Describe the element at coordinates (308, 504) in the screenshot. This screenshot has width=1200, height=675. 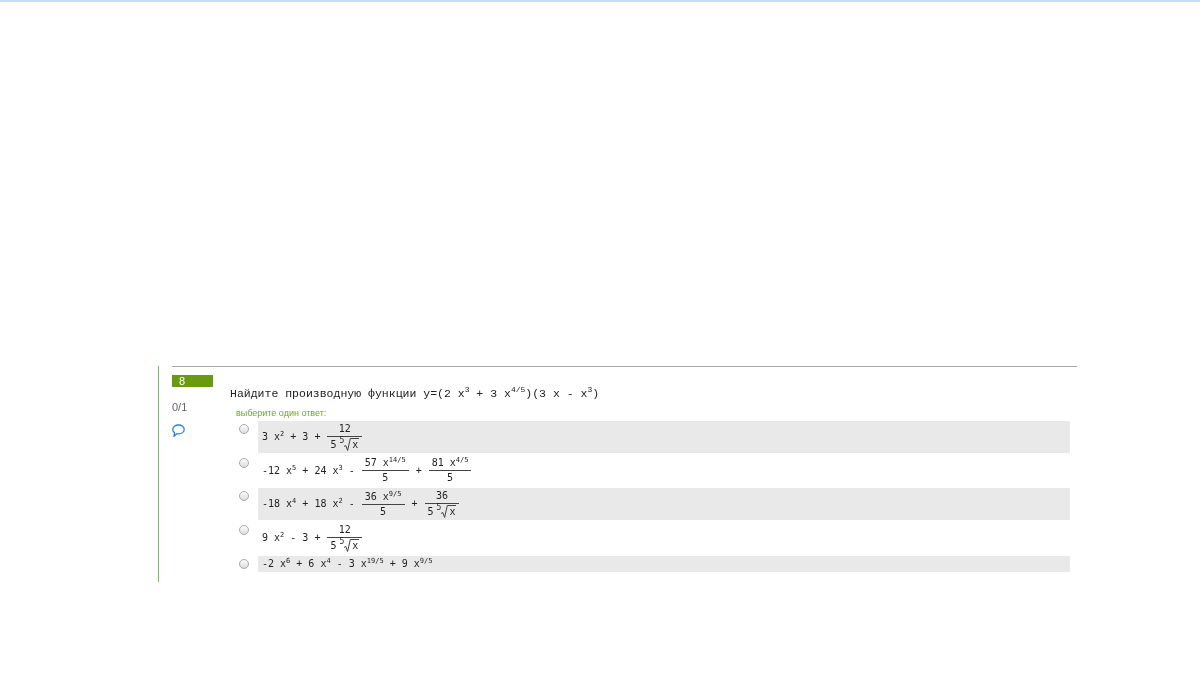
I see `formula-text: -18 x$^{4}$ + 18 x$^{2}$ -` at that location.